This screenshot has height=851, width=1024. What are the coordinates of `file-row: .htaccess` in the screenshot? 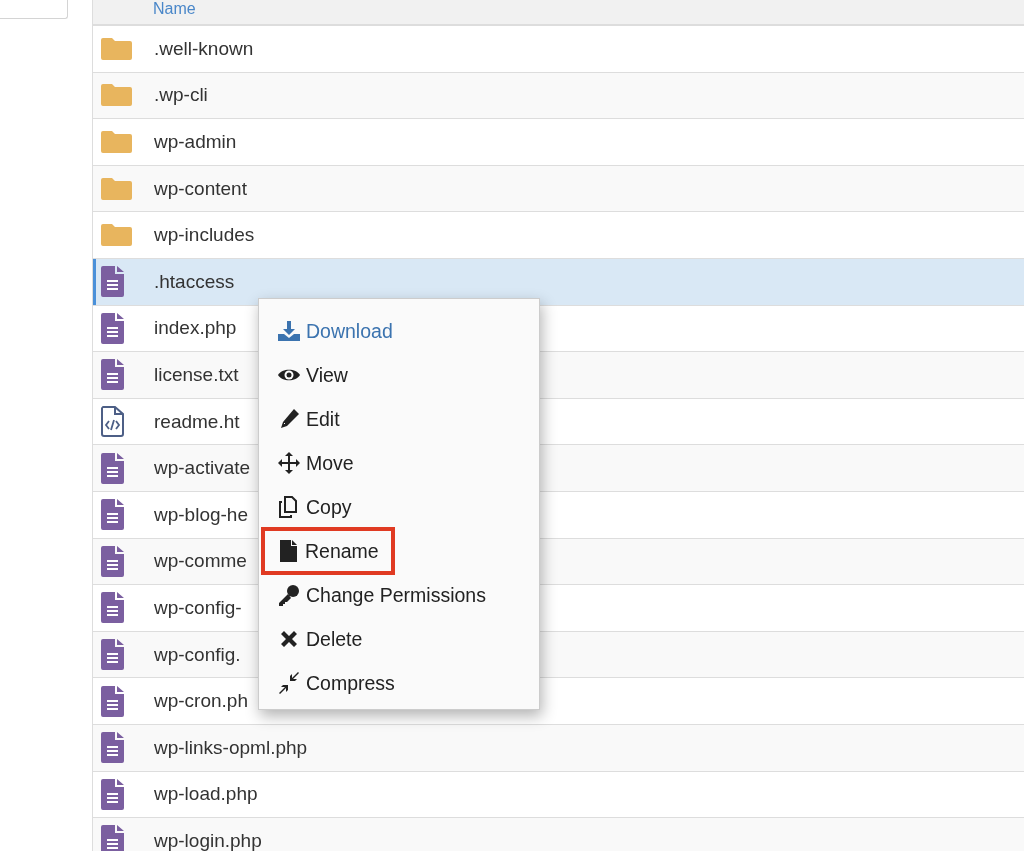 It's located at (558, 282).